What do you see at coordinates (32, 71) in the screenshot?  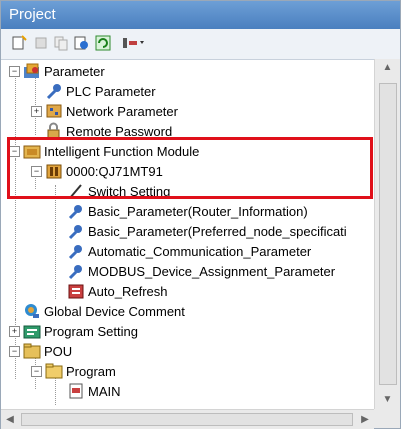 I see `parameter-folder-icon` at bounding box center [32, 71].